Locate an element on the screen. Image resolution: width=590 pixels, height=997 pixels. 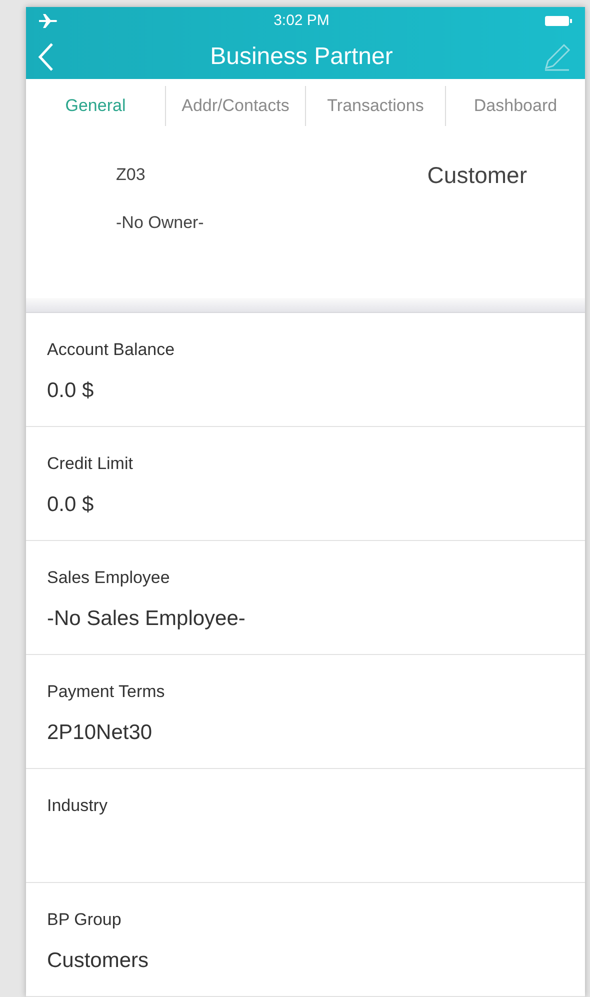
field-label: Sales Employee is located at coordinates (109, 578).